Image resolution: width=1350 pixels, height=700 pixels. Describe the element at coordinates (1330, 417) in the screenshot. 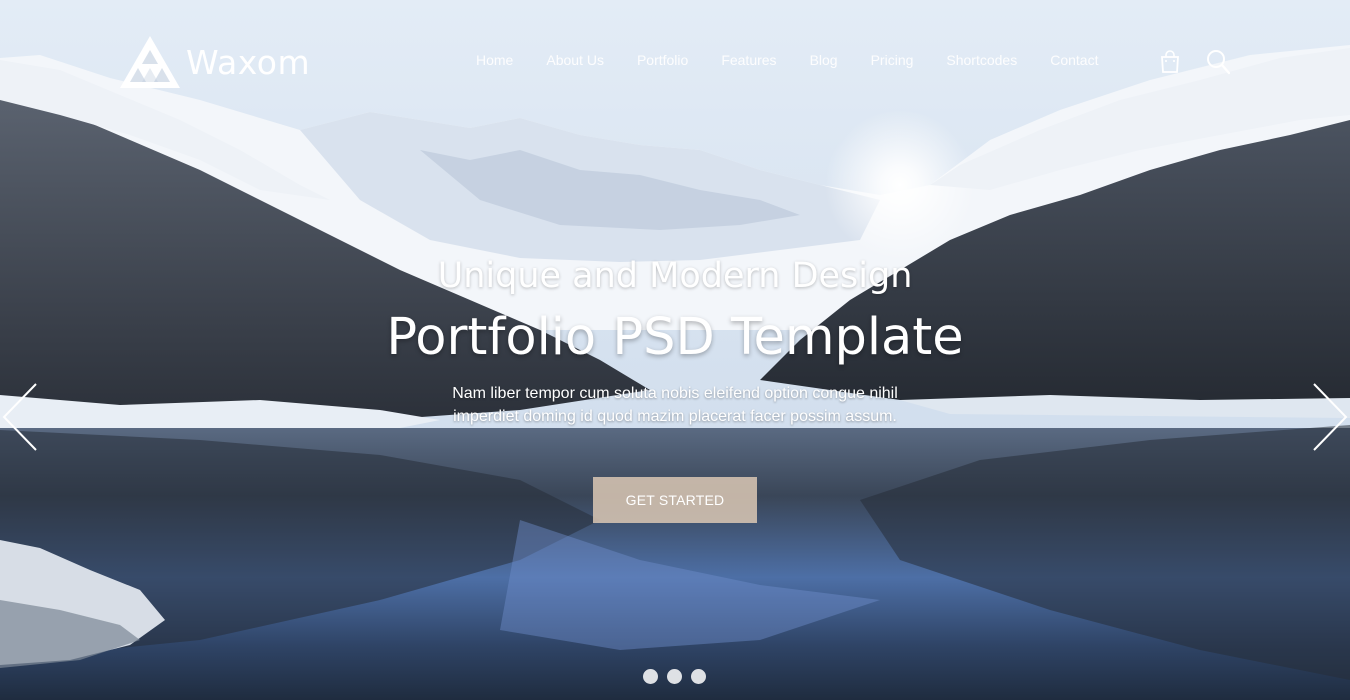

I see `chevron-right-icon` at that location.